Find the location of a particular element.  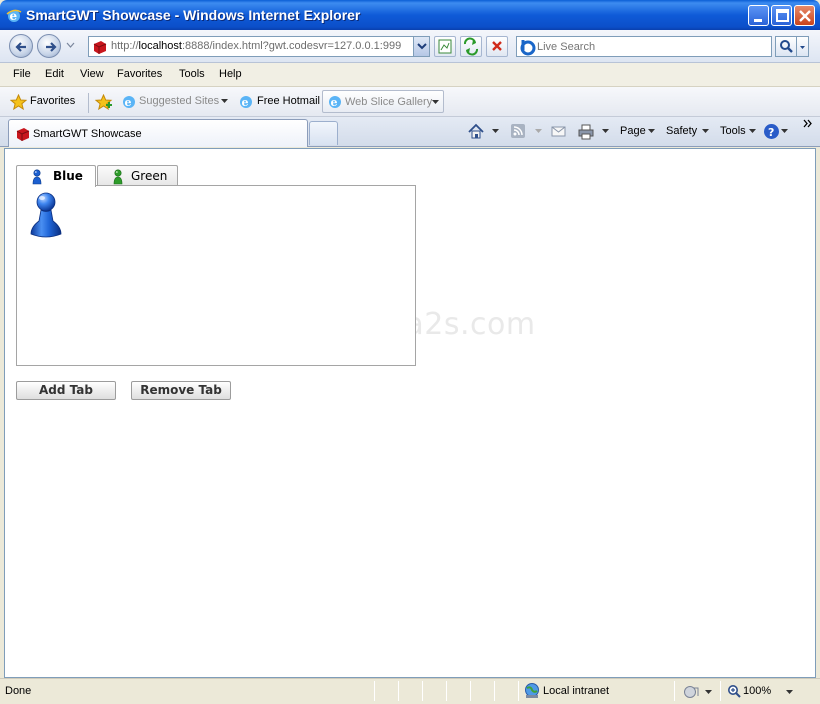

compatibility-icon is located at coordinates (445, 46).